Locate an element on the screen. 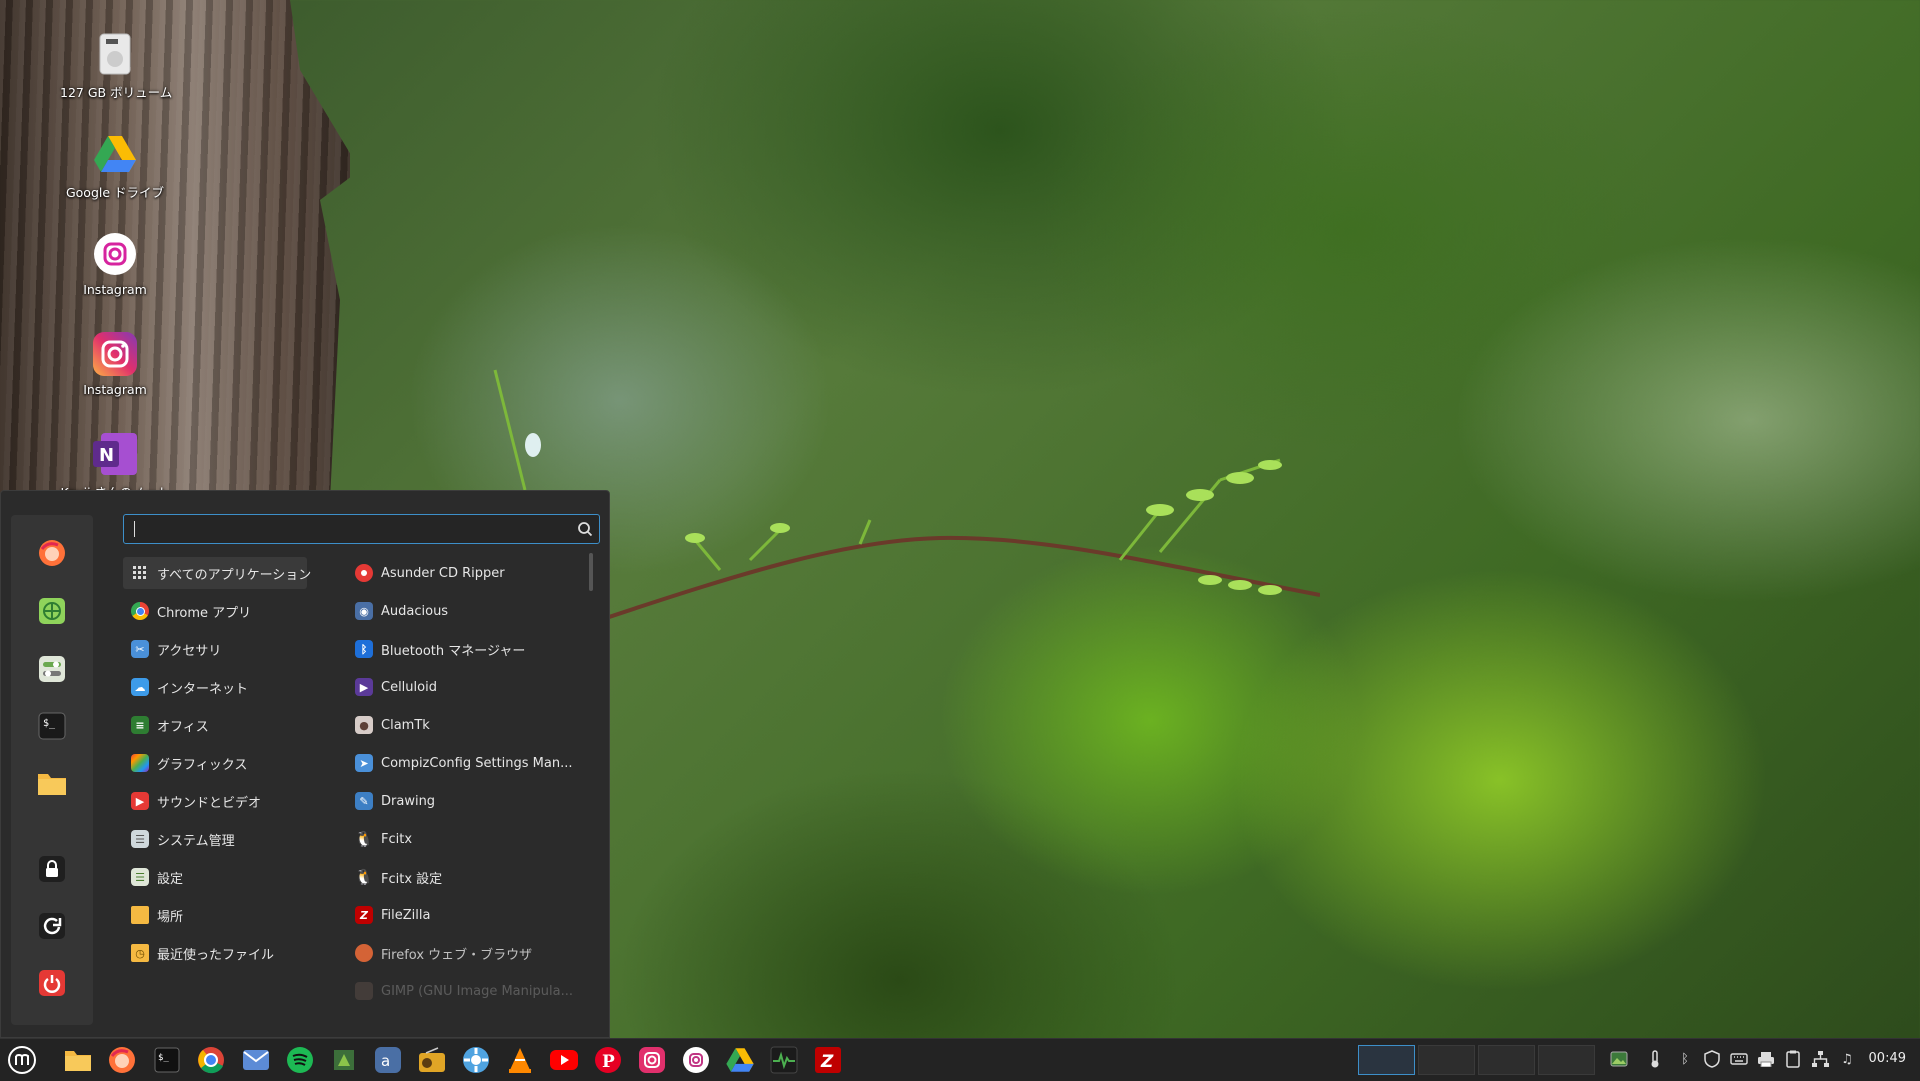 This screenshot has width=1920, height=1081. fav-settings-button is located at coordinates (52, 669).